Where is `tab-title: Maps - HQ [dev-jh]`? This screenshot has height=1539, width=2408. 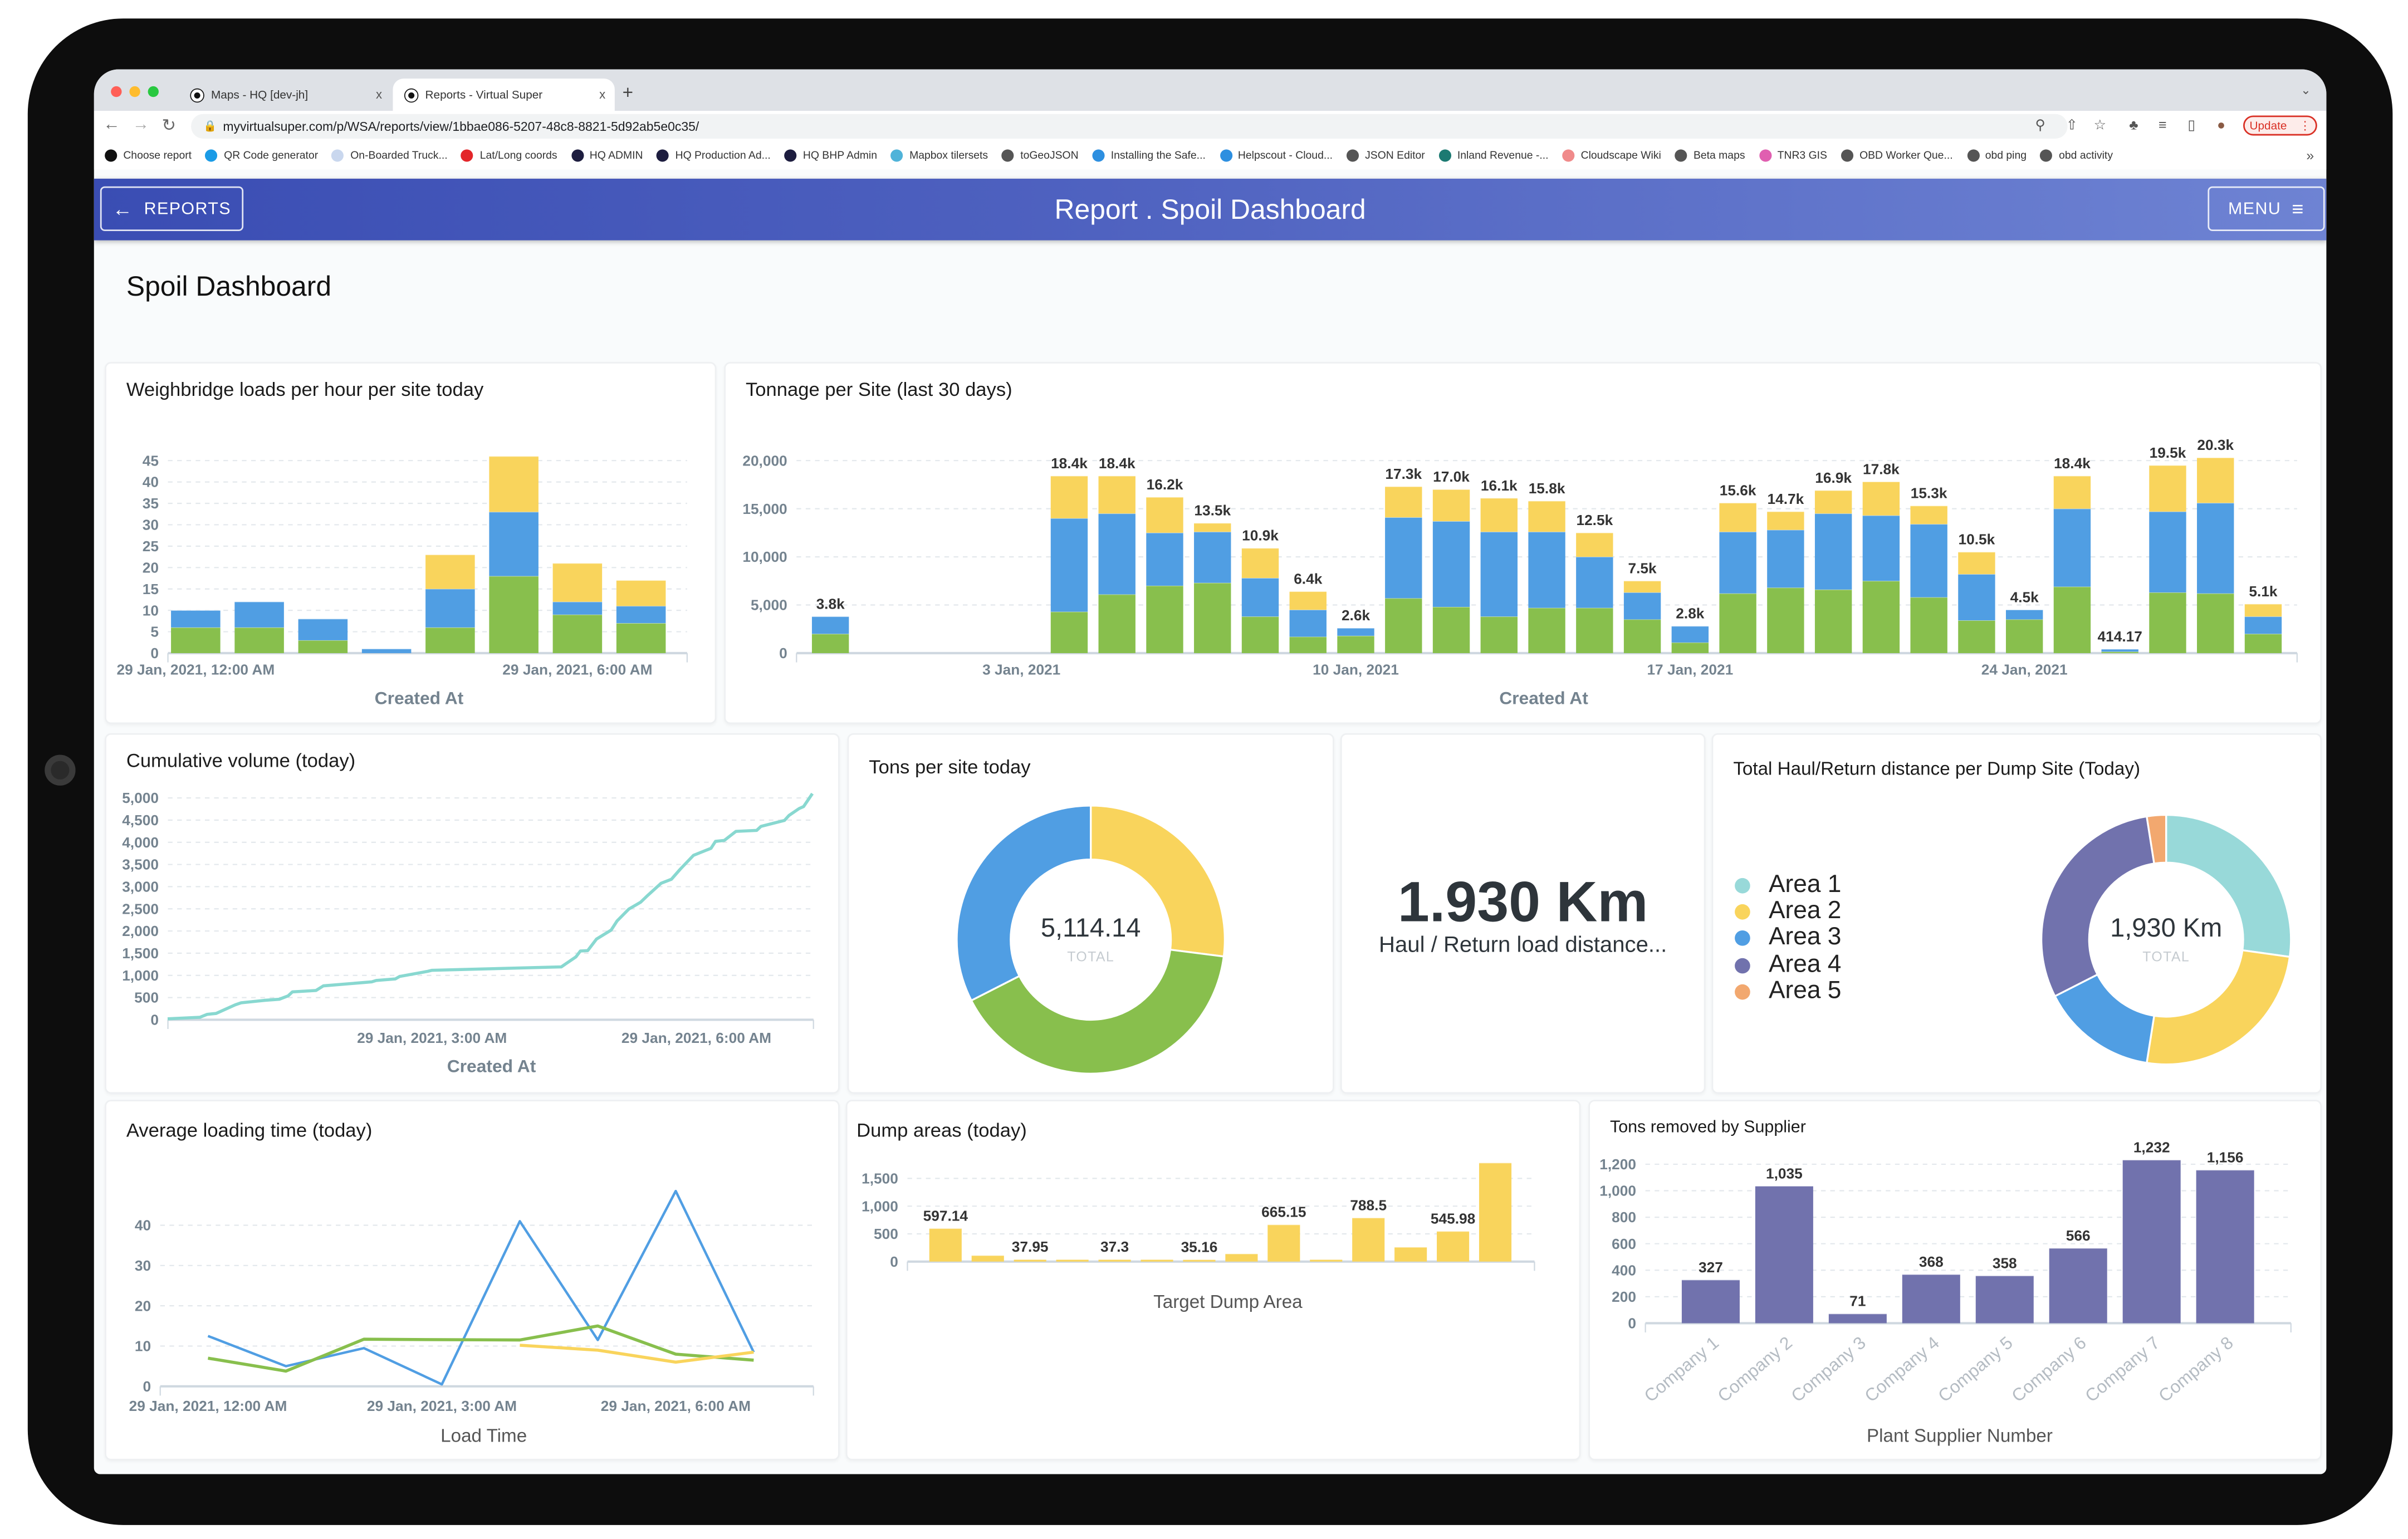
tab-title: Maps - HQ [dev-jh] is located at coordinates (260, 94).